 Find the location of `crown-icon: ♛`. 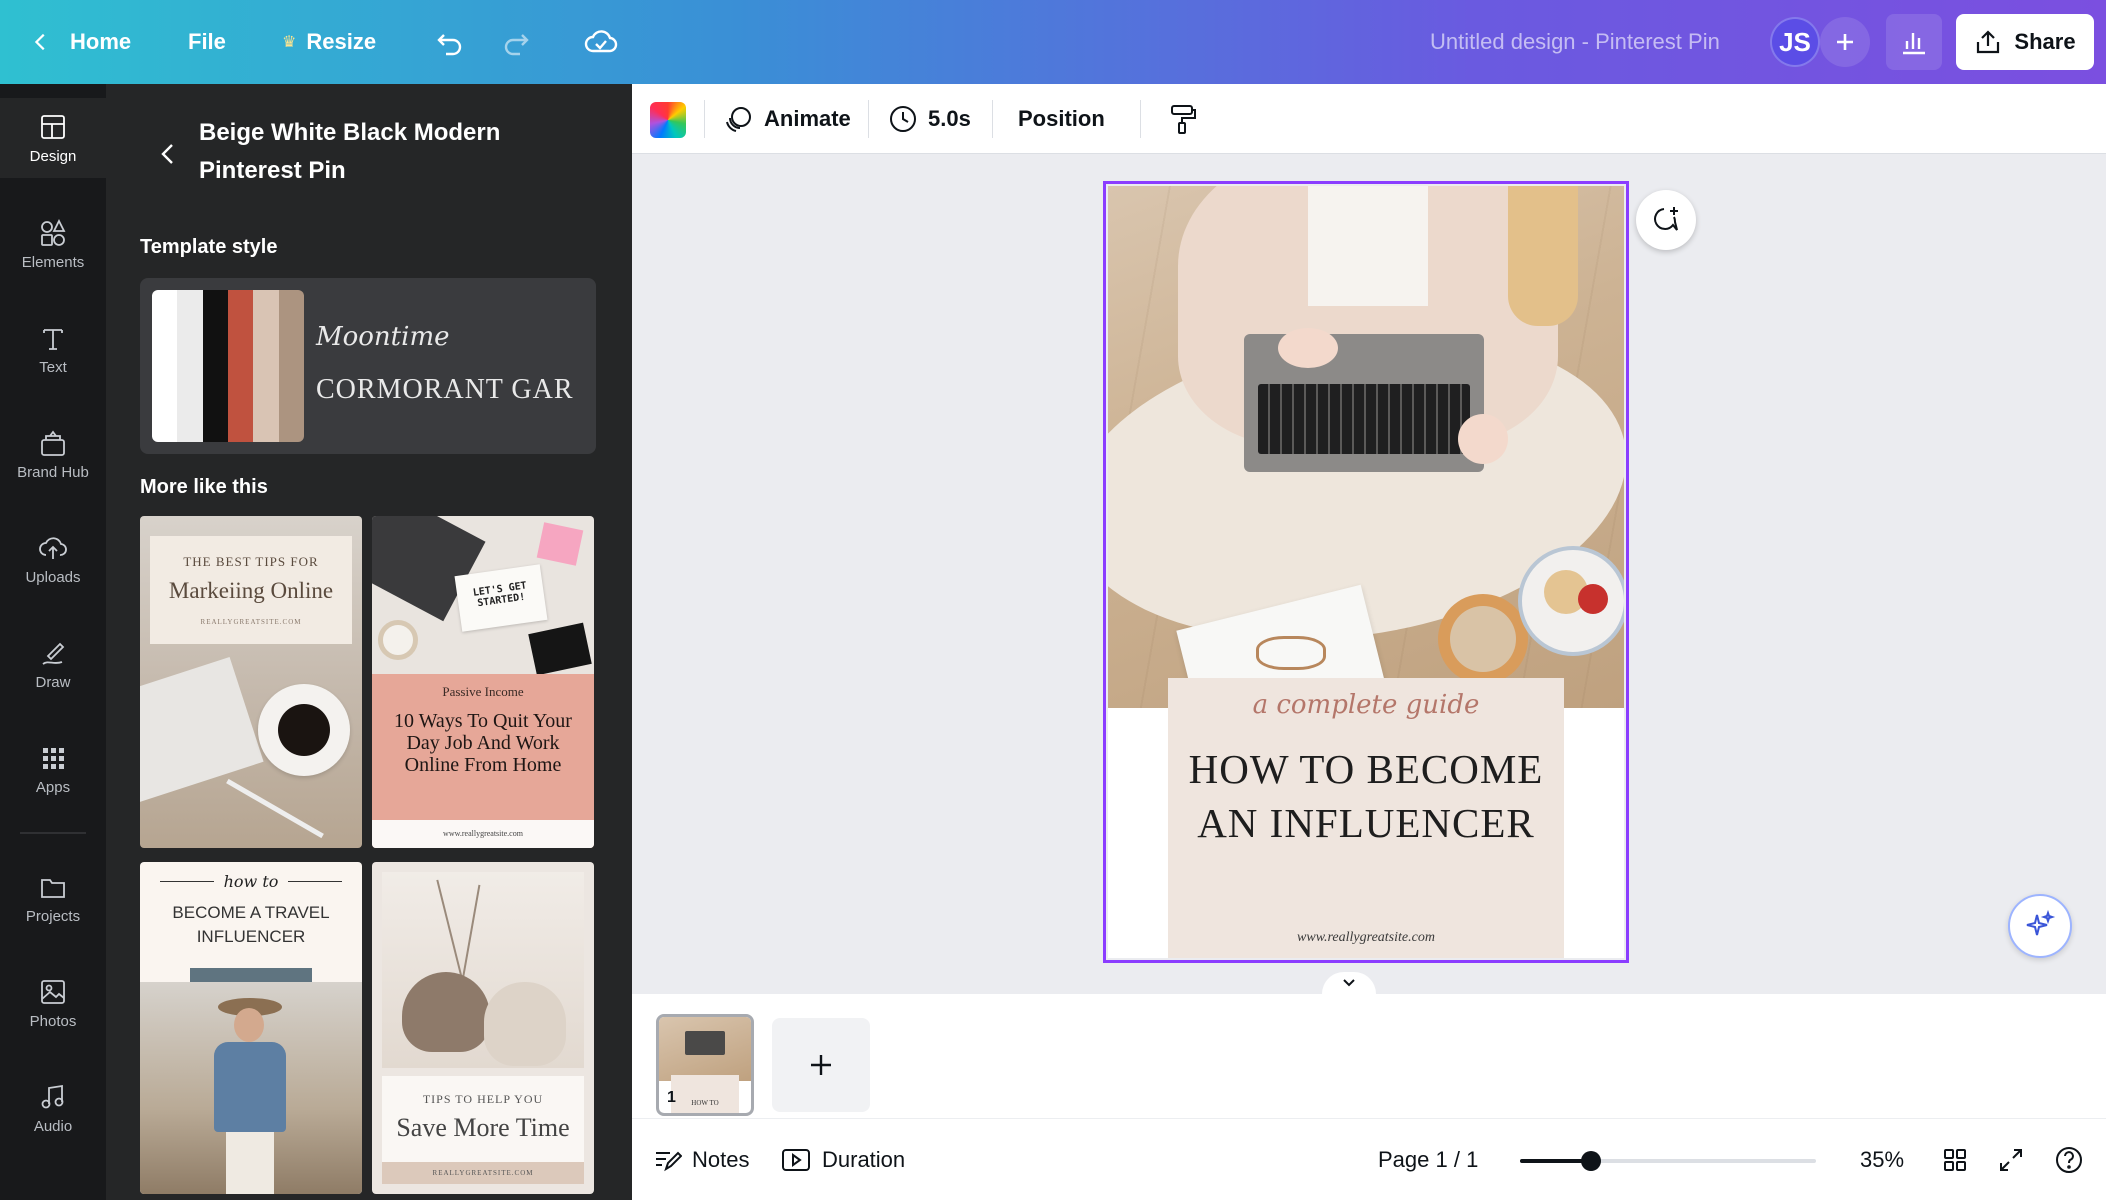

crown-icon: ♛ is located at coordinates (289, 42).